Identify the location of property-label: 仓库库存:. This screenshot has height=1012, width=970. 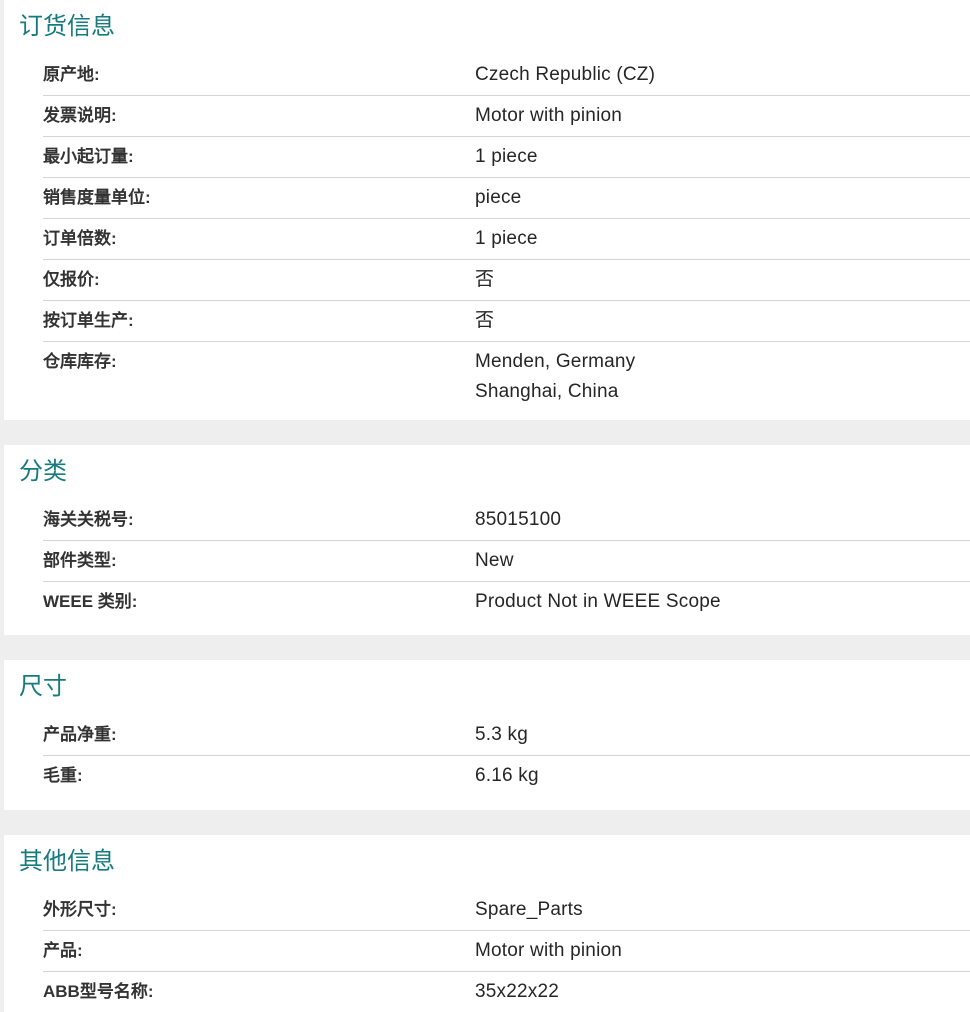
(80, 361).